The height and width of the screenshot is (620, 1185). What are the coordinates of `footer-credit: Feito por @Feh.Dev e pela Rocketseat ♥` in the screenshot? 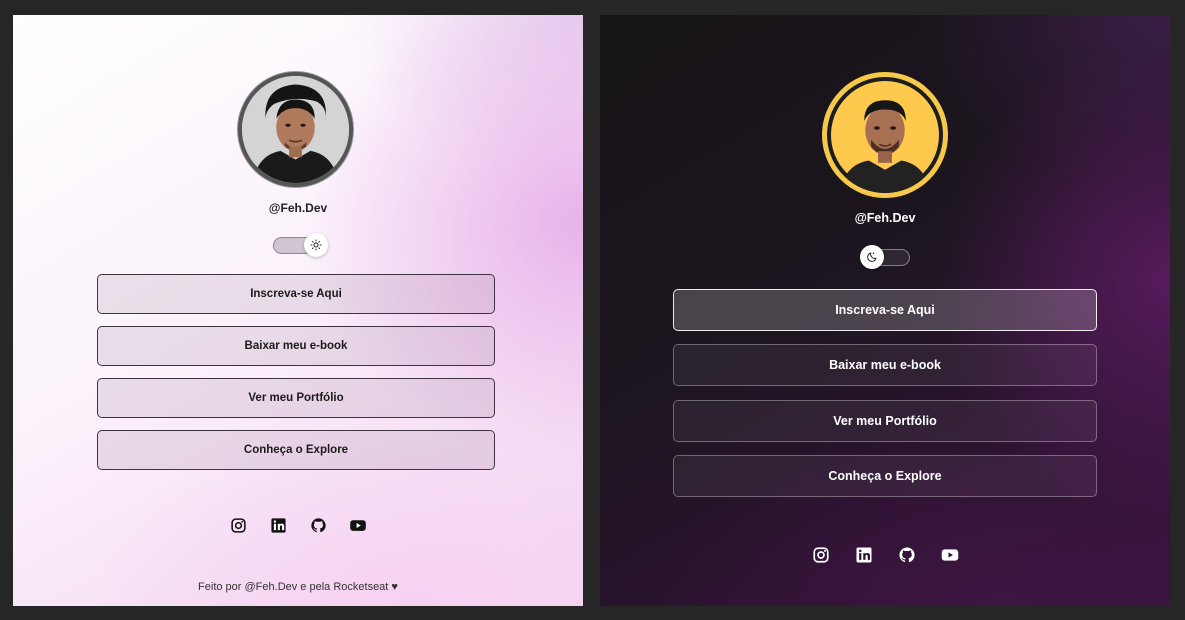 It's located at (298, 587).